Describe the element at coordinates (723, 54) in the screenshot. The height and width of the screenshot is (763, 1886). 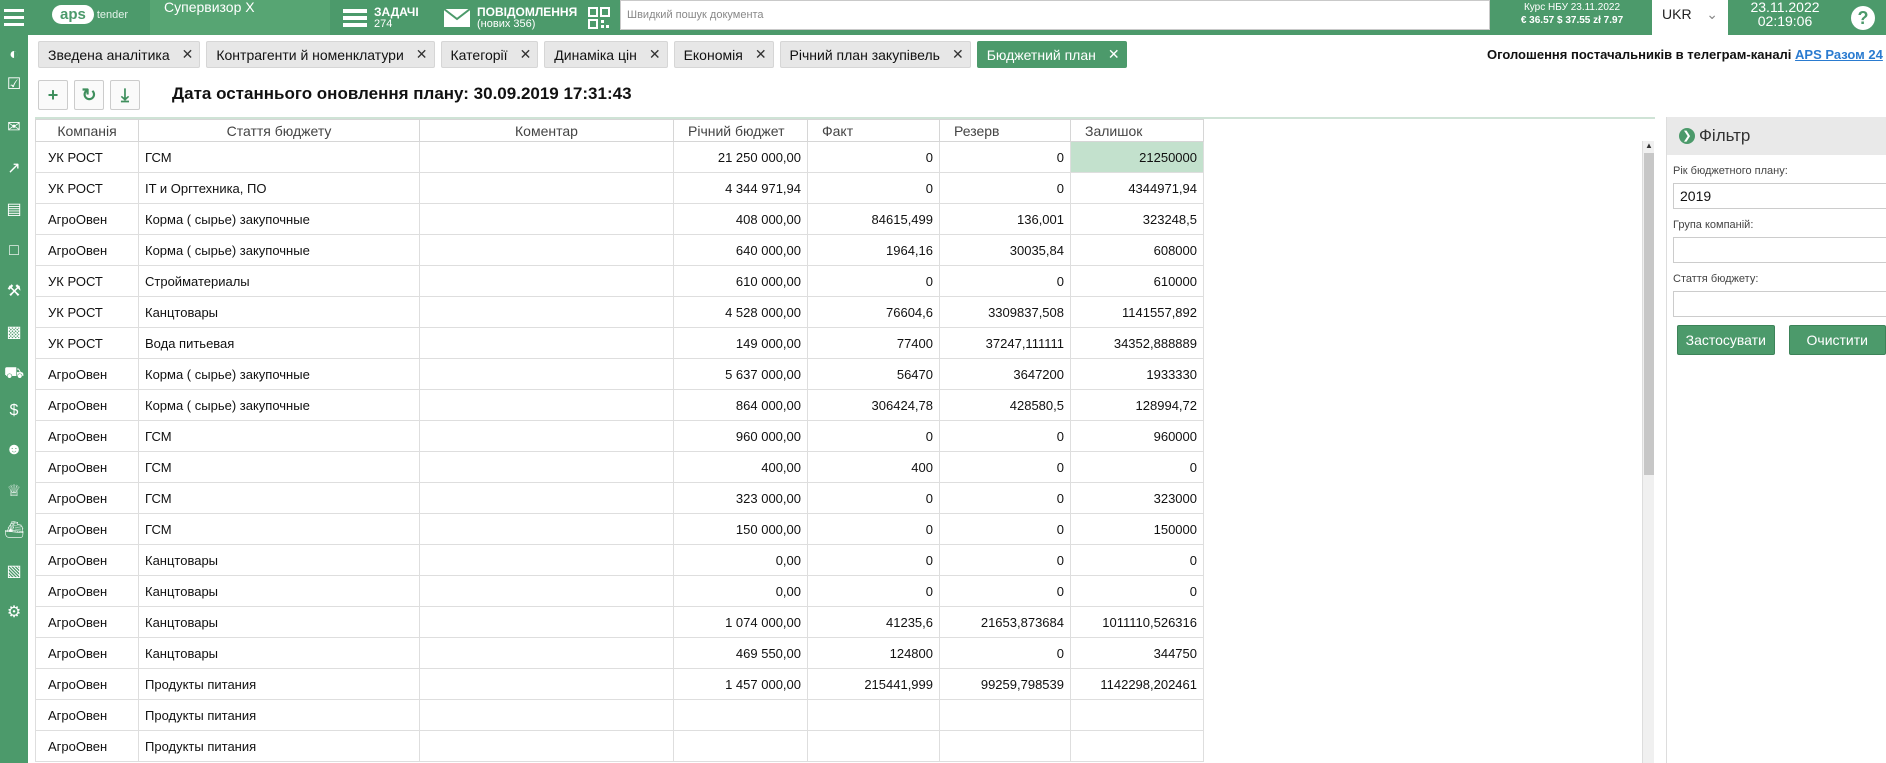
I see `tab-savings: Економія ✕` at that location.